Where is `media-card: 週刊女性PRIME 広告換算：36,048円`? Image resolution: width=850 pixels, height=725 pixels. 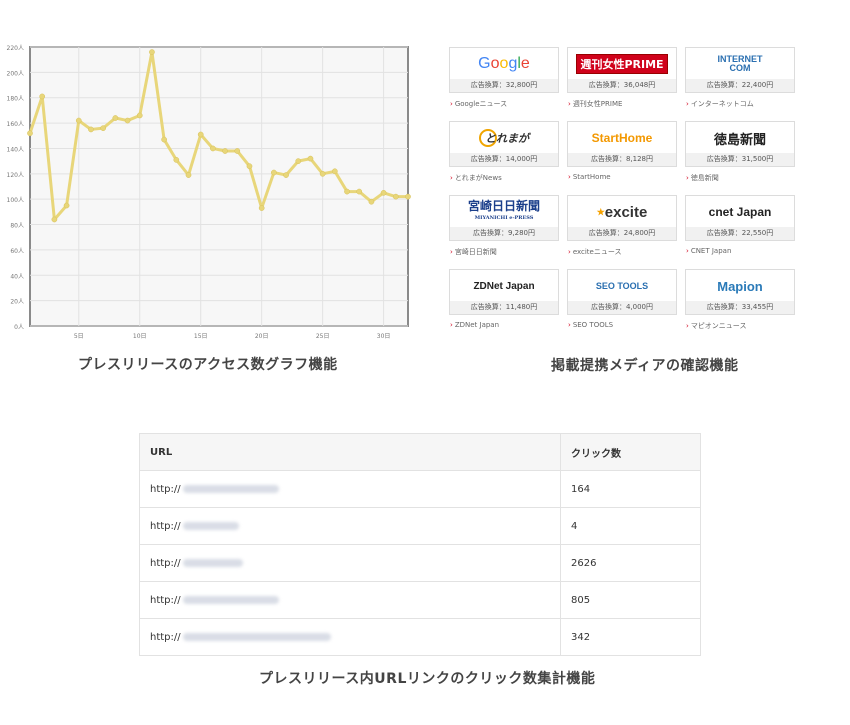 media-card: 週刊女性PRIME 広告換算：36,048円 is located at coordinates (622, 70).